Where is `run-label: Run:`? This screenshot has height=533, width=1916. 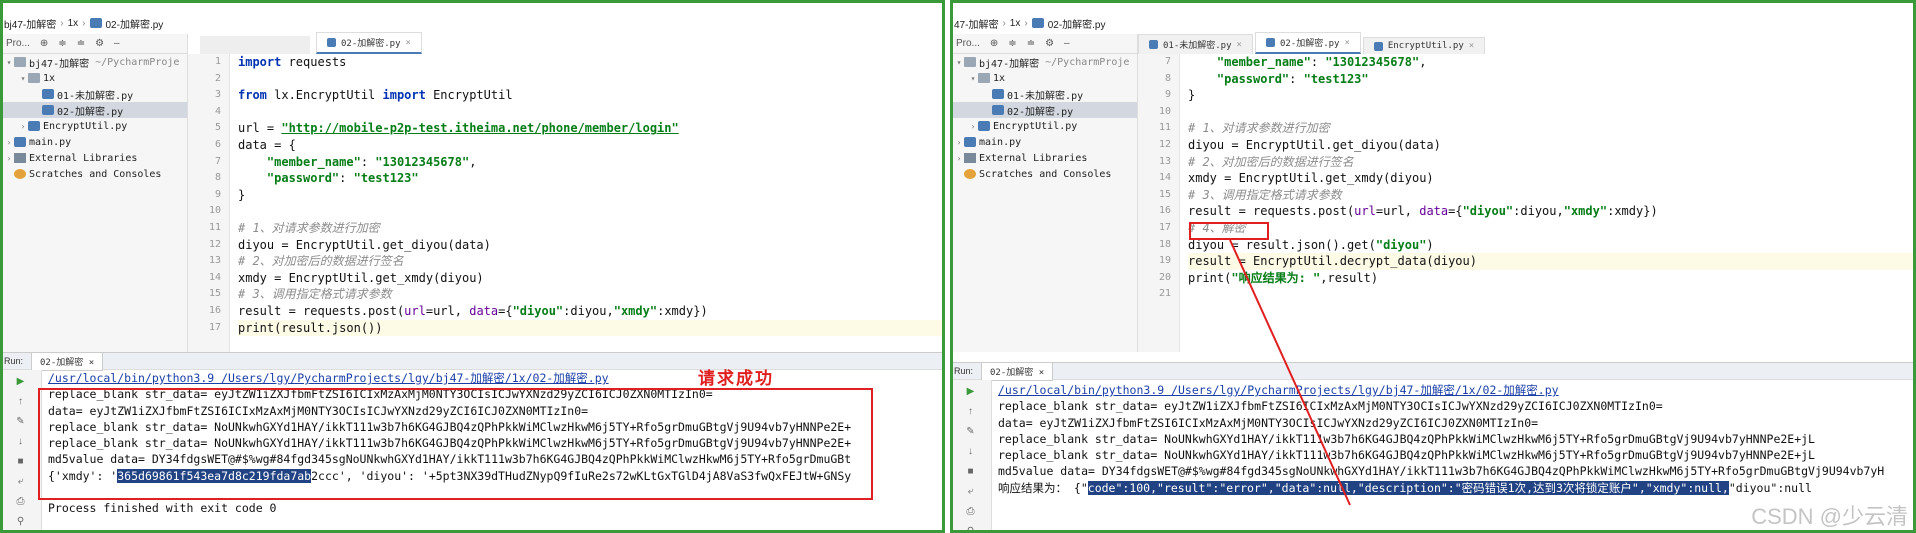
run-label: Run: is located at coordinates (14, 361).